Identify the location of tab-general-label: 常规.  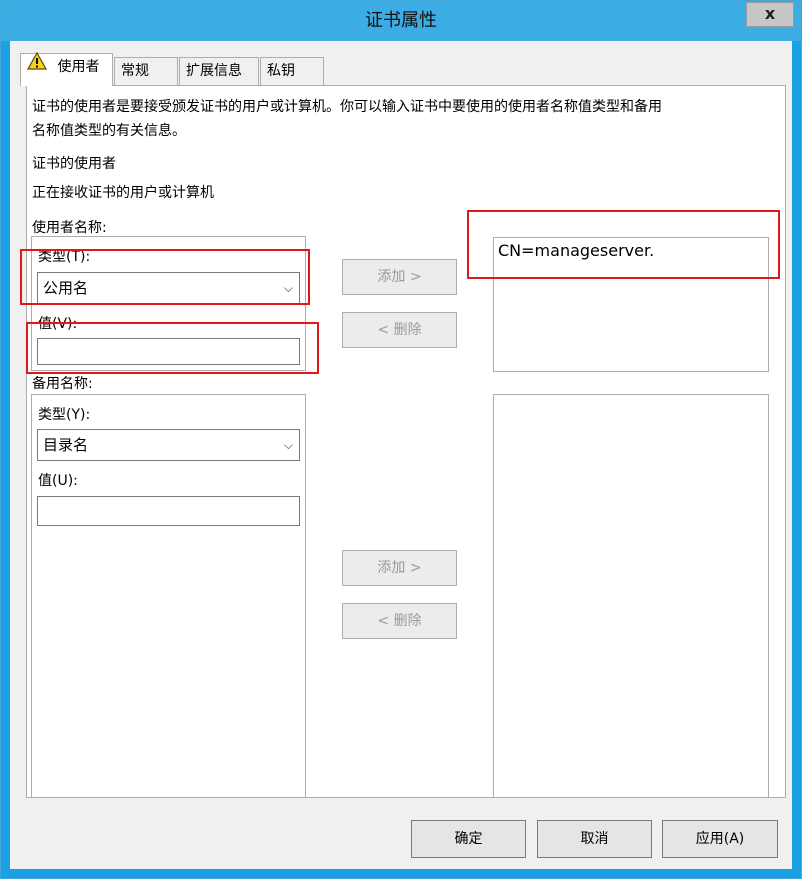
(135, 71).